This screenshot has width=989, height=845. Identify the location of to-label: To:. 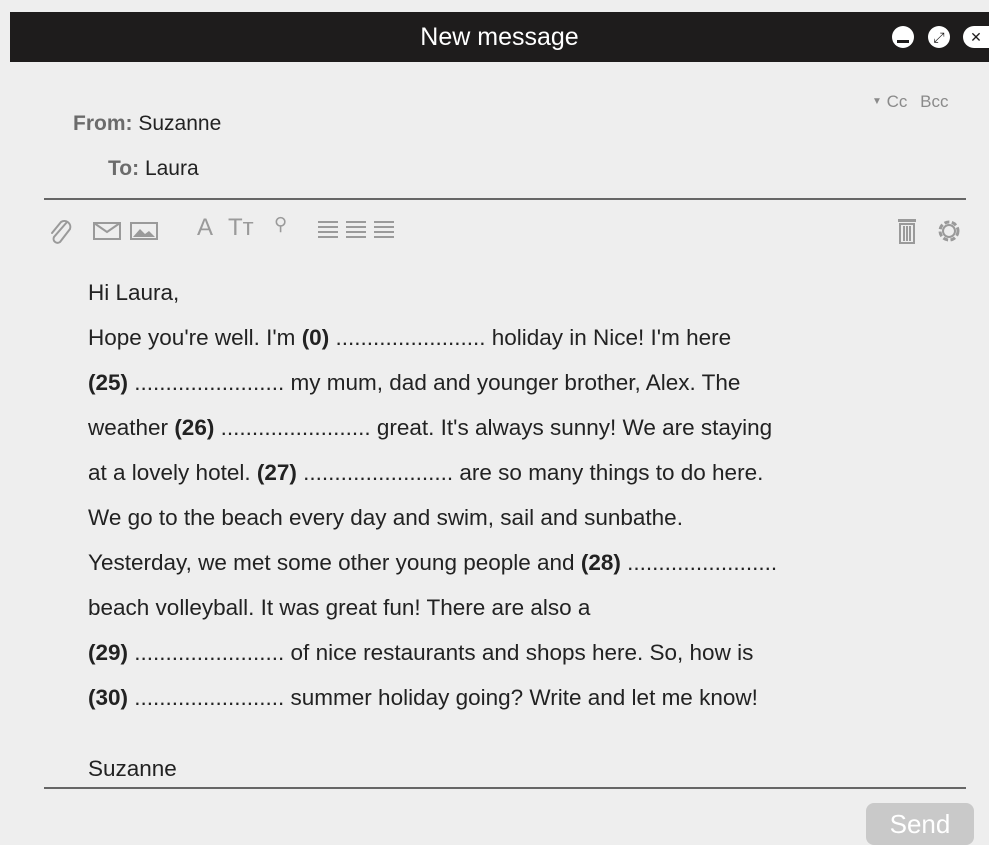
(124, 168).